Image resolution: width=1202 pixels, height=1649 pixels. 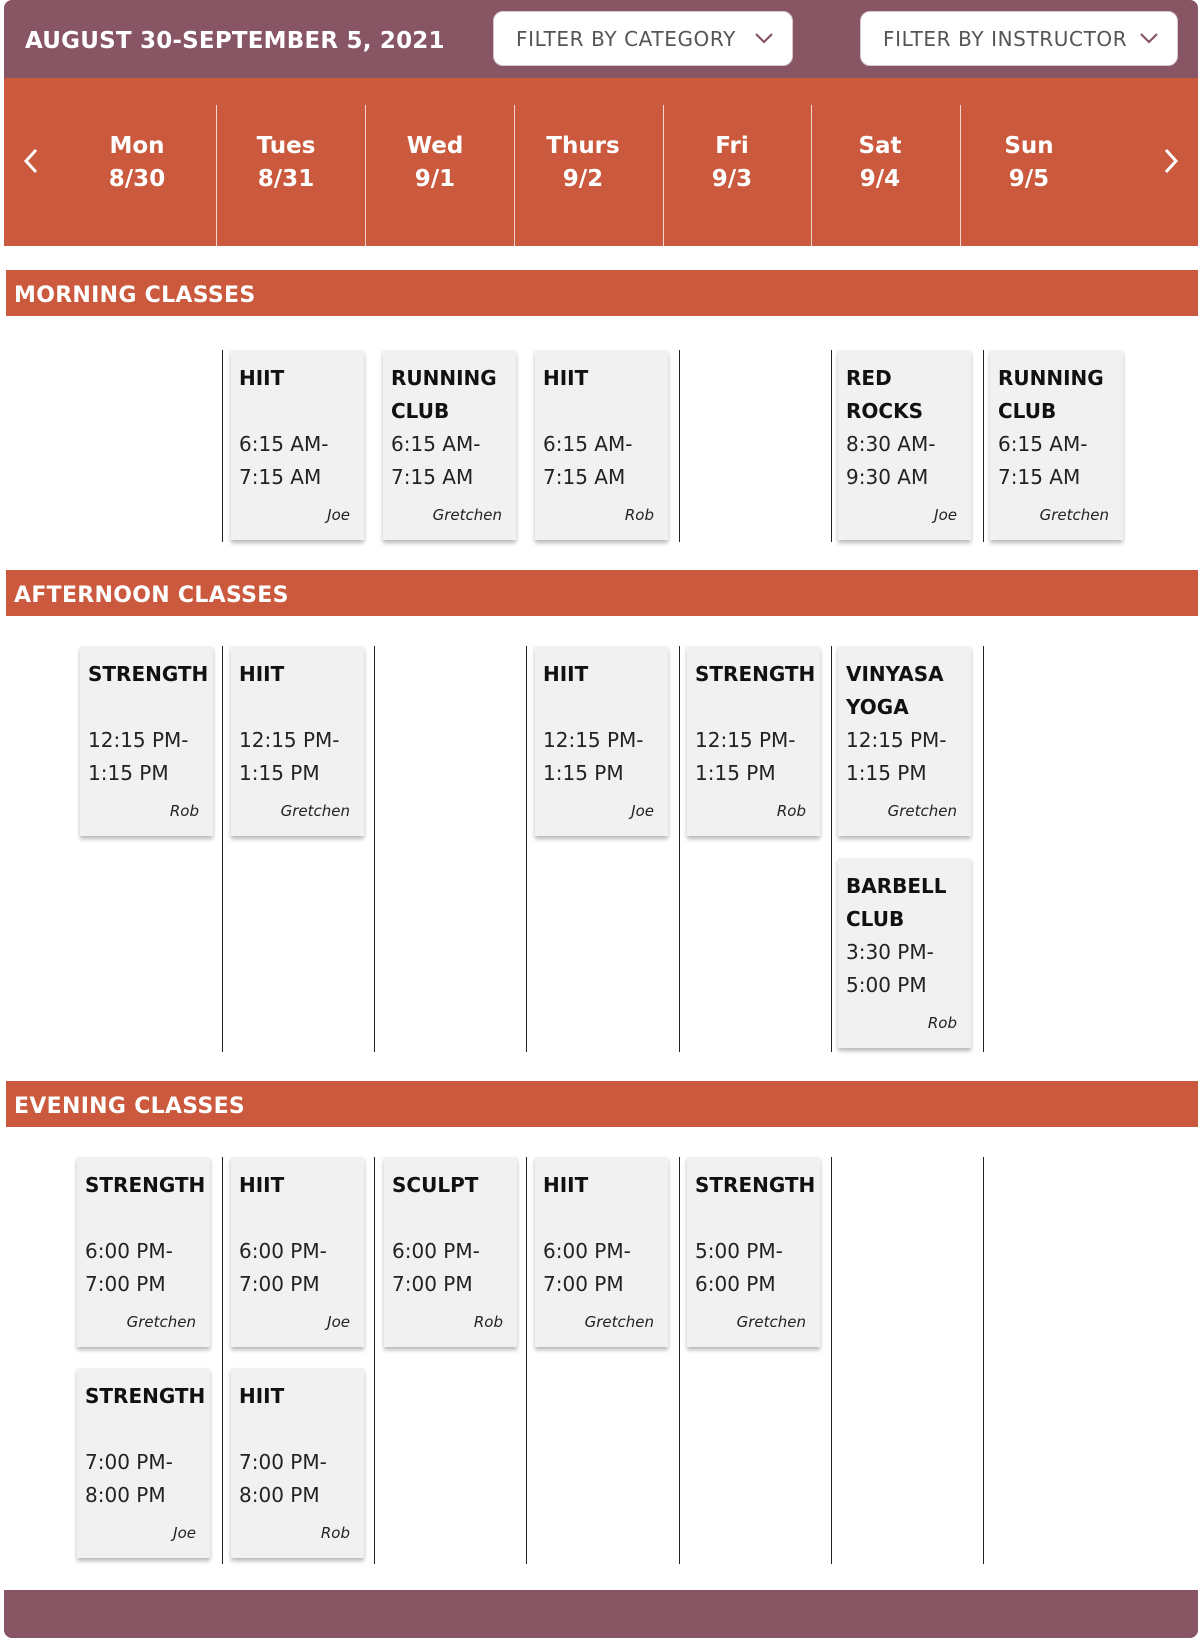 What do you see at coordinates (1029, 176) in the screenshot?
I see `day-sun: Sun 9/5` at bounding box center [1029, 176].